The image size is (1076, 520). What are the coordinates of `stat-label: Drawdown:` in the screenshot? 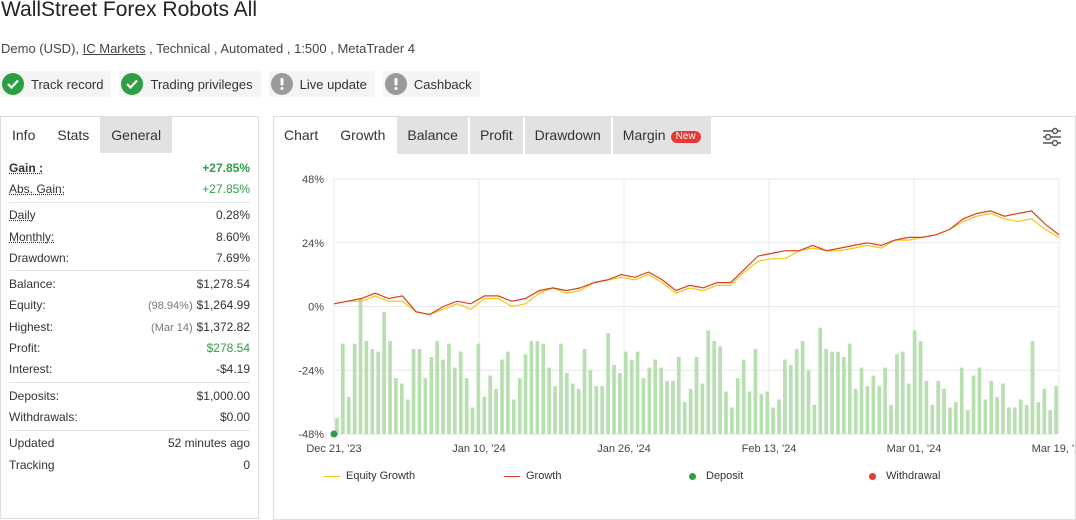 It's located at (39, 257).